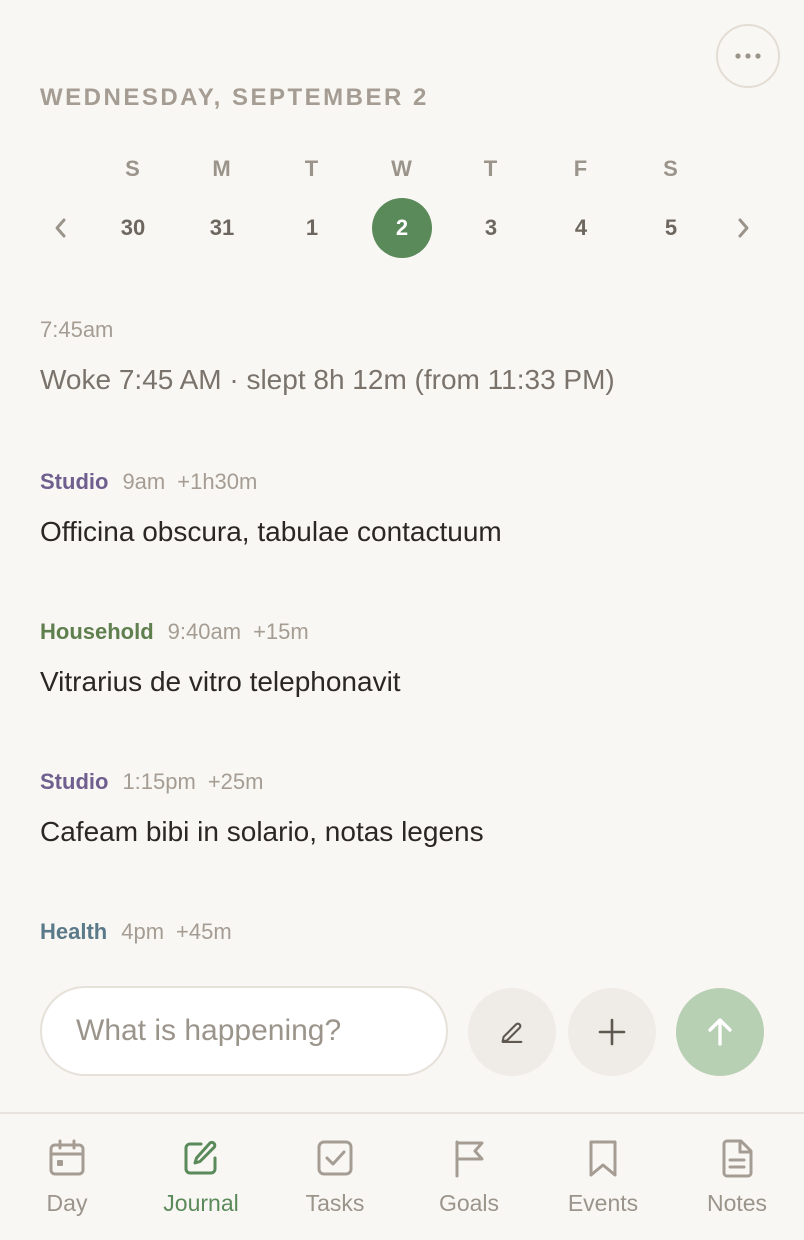 This screenshot has width=804, height=1240. I want to click on tab-events: Events, so click(603, 1181).